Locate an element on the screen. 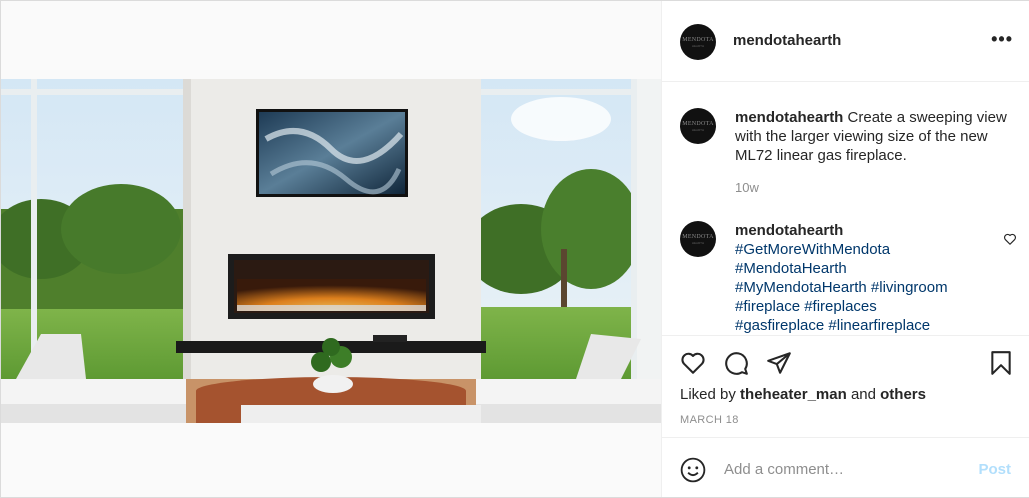  hashtag-link: #linearfireplace is located at coordinates (879, 325).